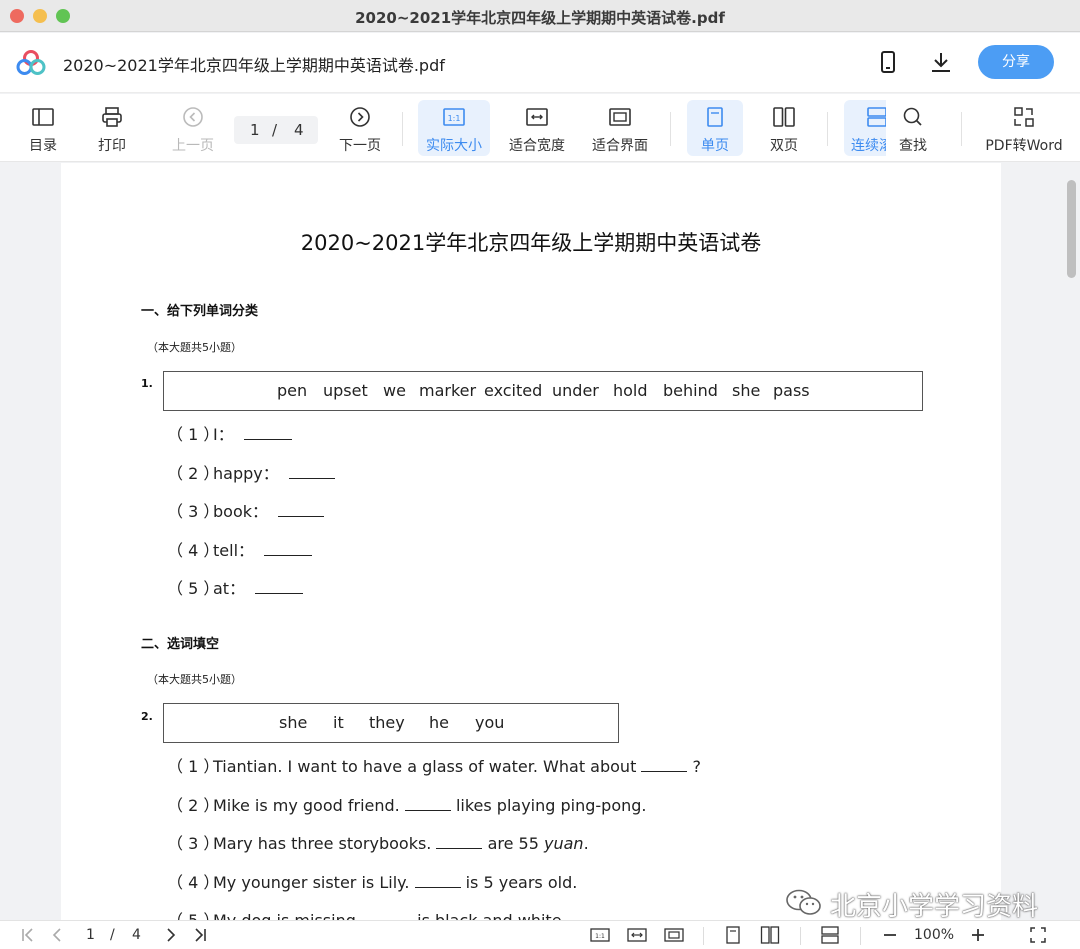 This screenshot has height=949, width=1080. What do you see at coordinates (43, 146) in the screenshot?
I see `toc-label: 目录` at bounding box center [43, 146].